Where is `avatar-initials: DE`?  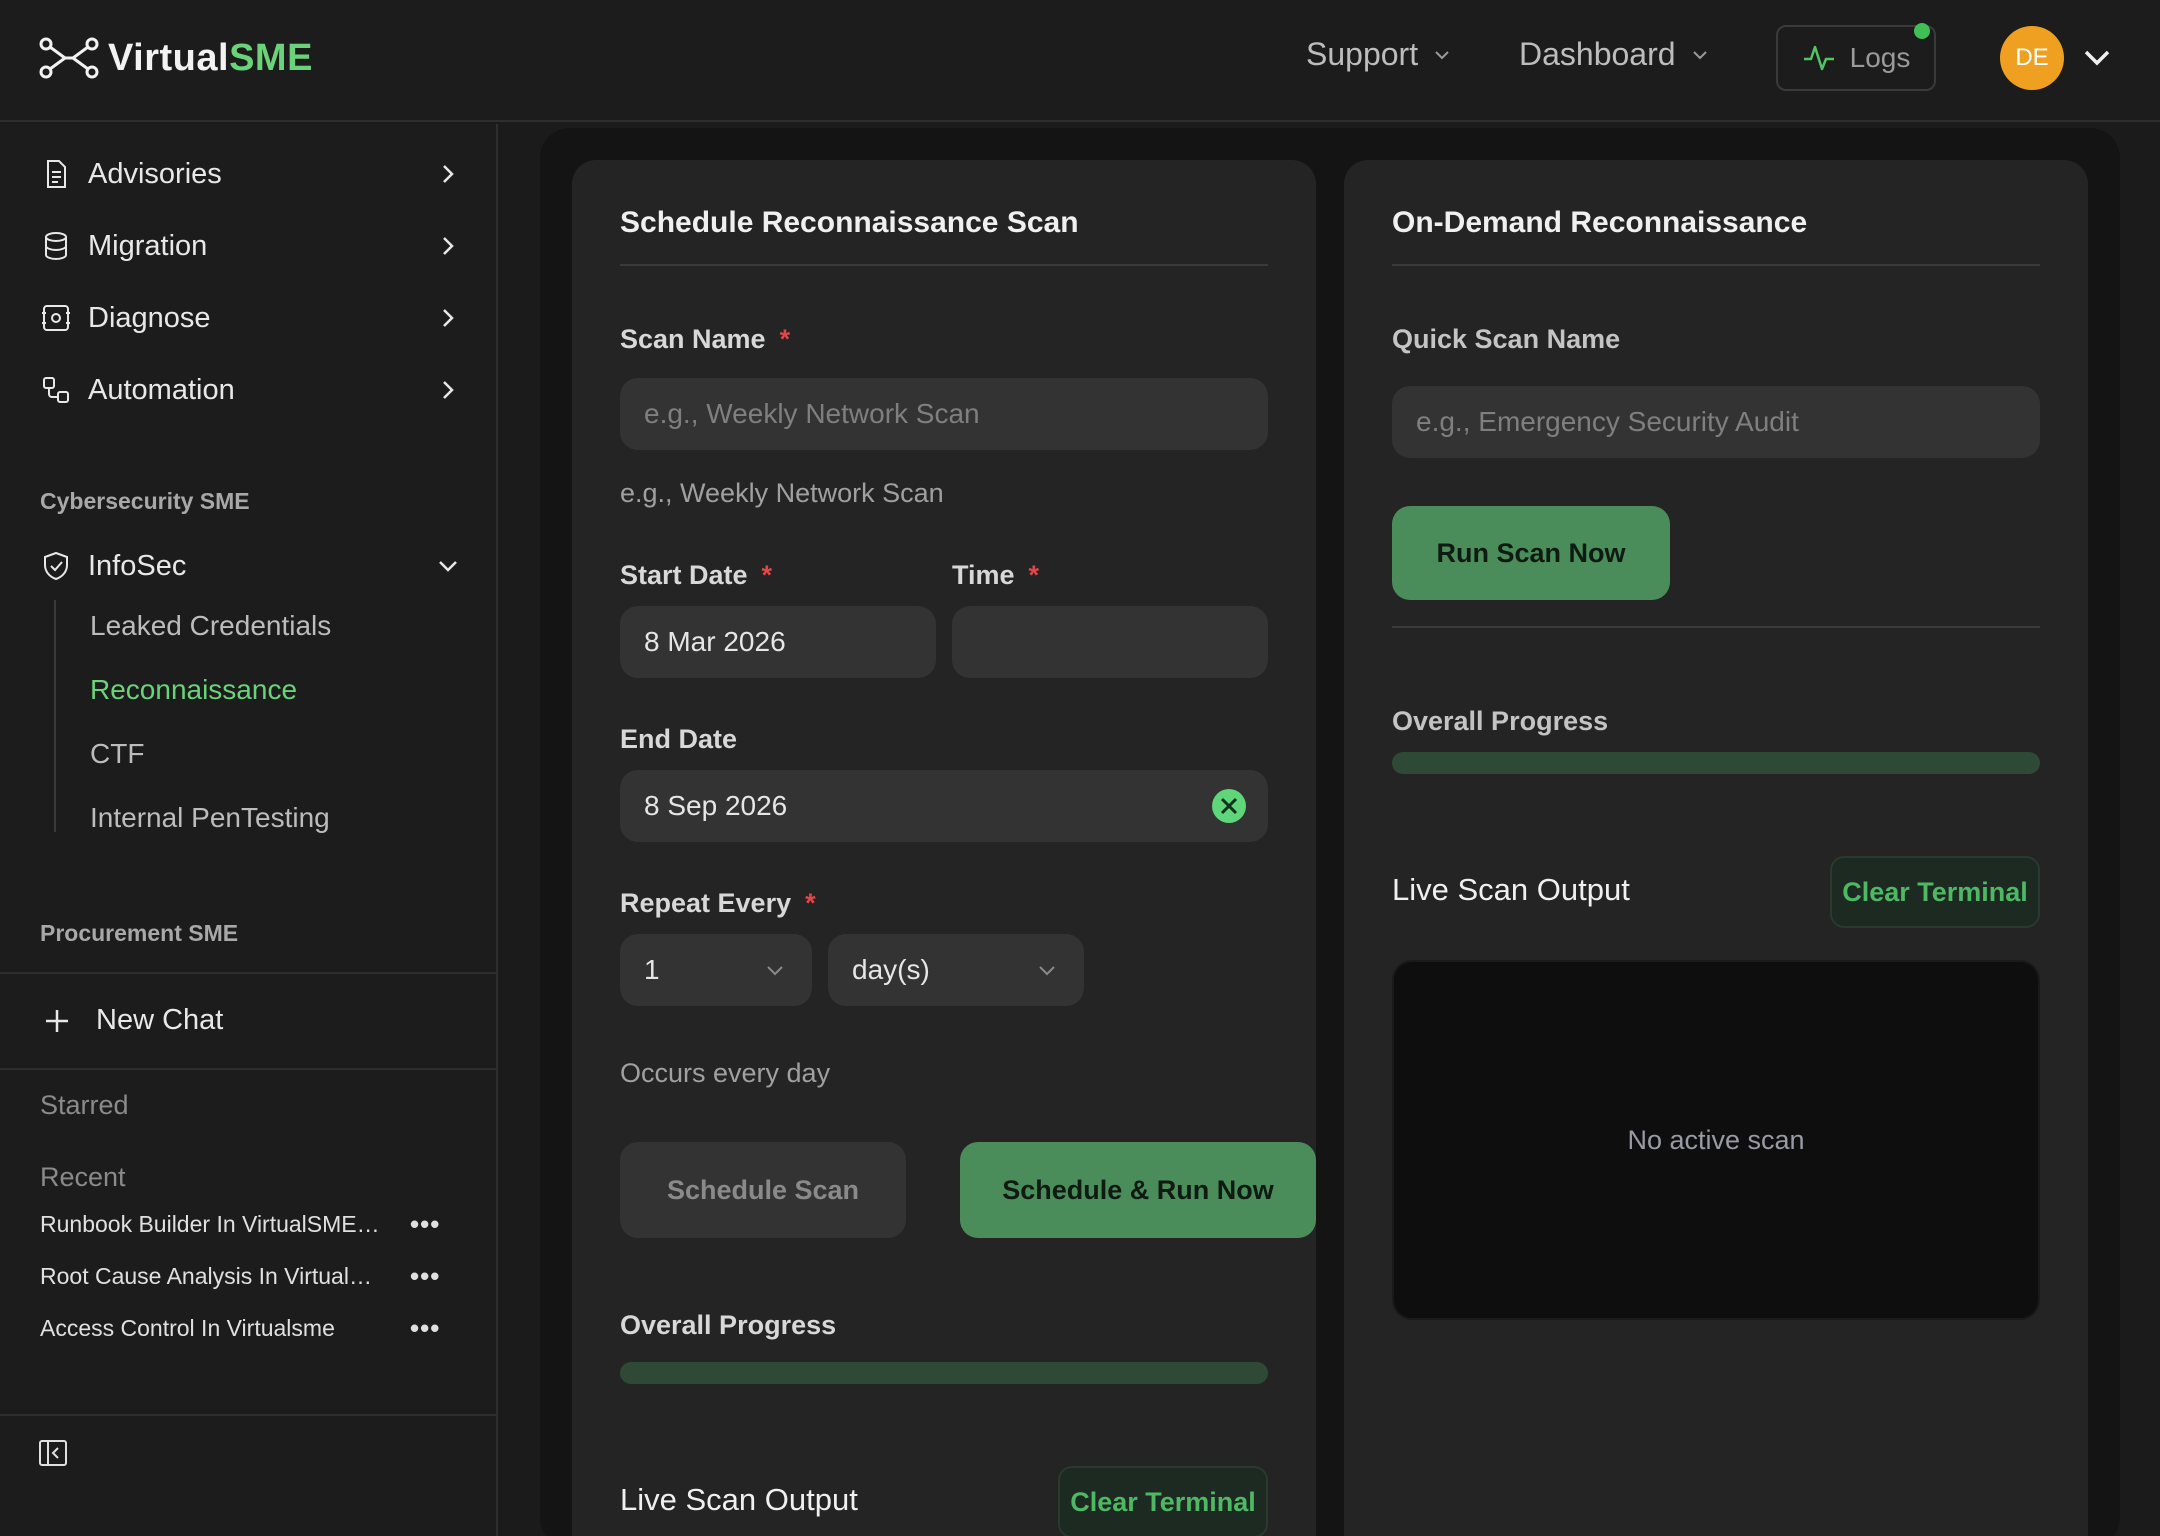 avatar-initials: DE is located at coordinates (2032, 57).